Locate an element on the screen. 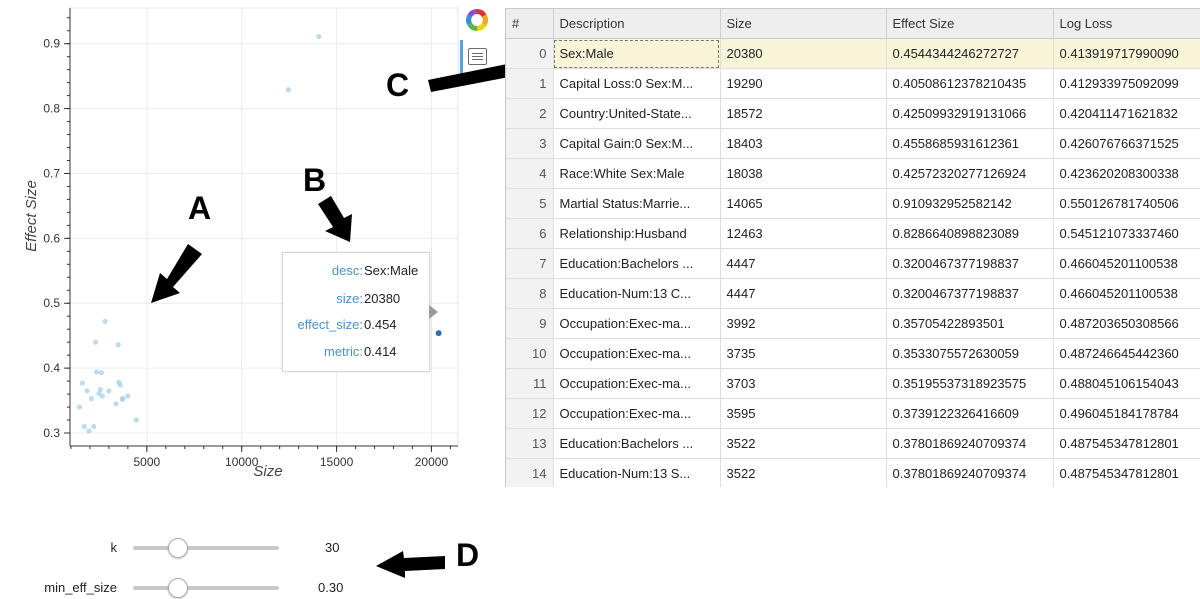 The width and height of the screenshot is (1200, 599). row-index-cell: 10 is located at coordinates (530, 353).